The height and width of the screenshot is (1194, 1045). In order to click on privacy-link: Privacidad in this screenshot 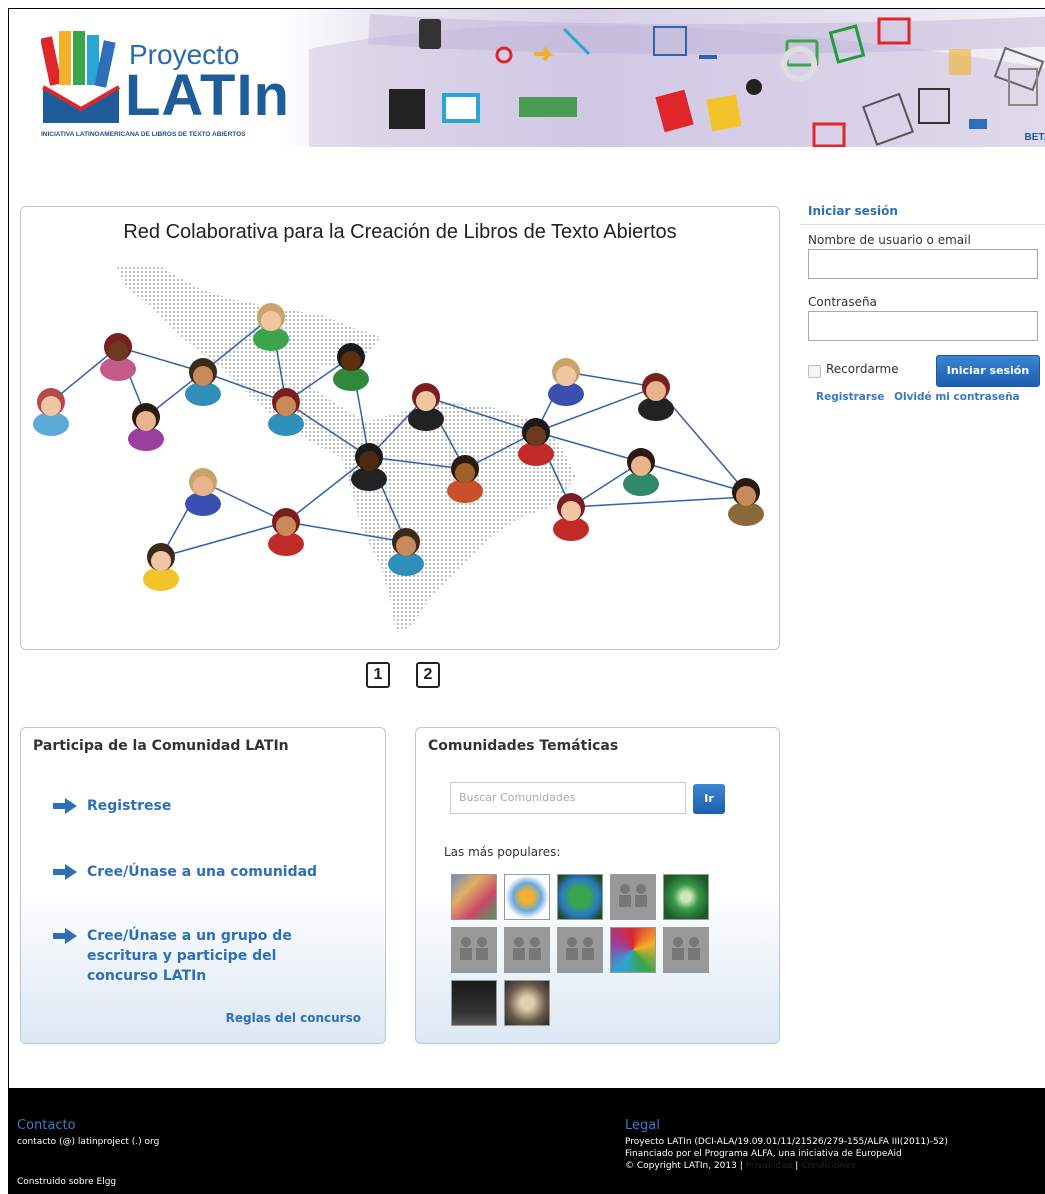, I will do `click(769, 1166)`.